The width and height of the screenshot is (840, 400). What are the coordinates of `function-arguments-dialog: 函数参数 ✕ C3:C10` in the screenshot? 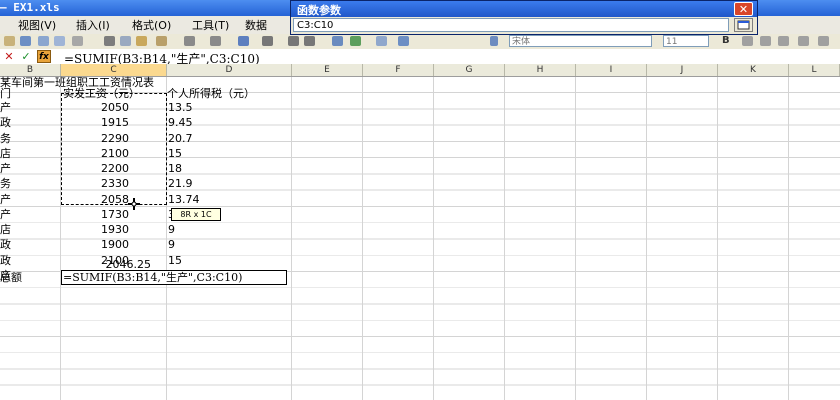 It's located at (524, 17).